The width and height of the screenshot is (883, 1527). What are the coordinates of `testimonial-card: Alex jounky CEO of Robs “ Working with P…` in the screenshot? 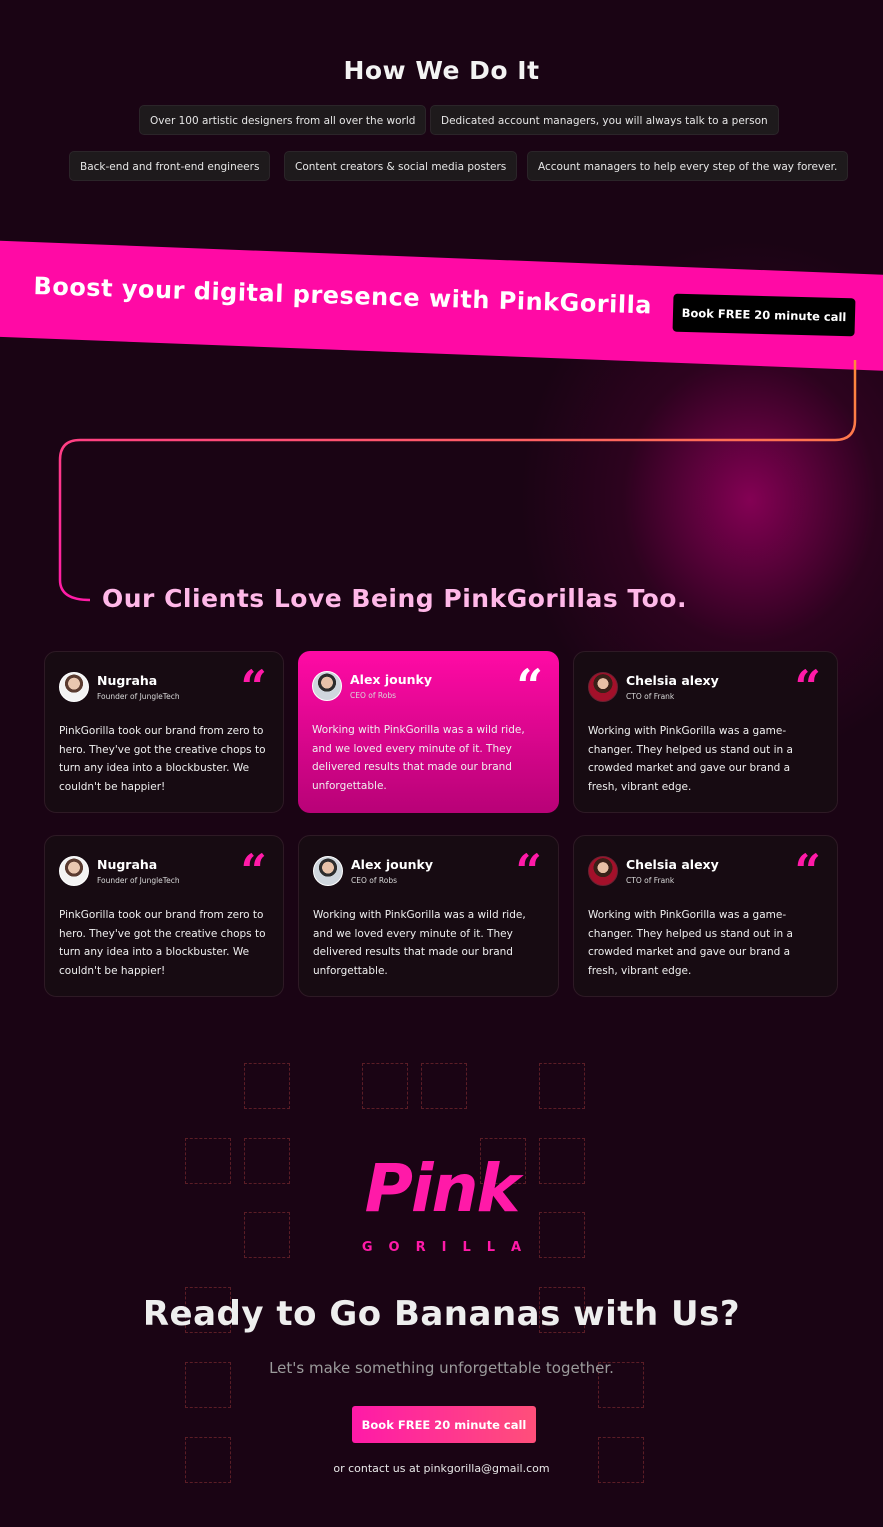 It's located at (428, 916).